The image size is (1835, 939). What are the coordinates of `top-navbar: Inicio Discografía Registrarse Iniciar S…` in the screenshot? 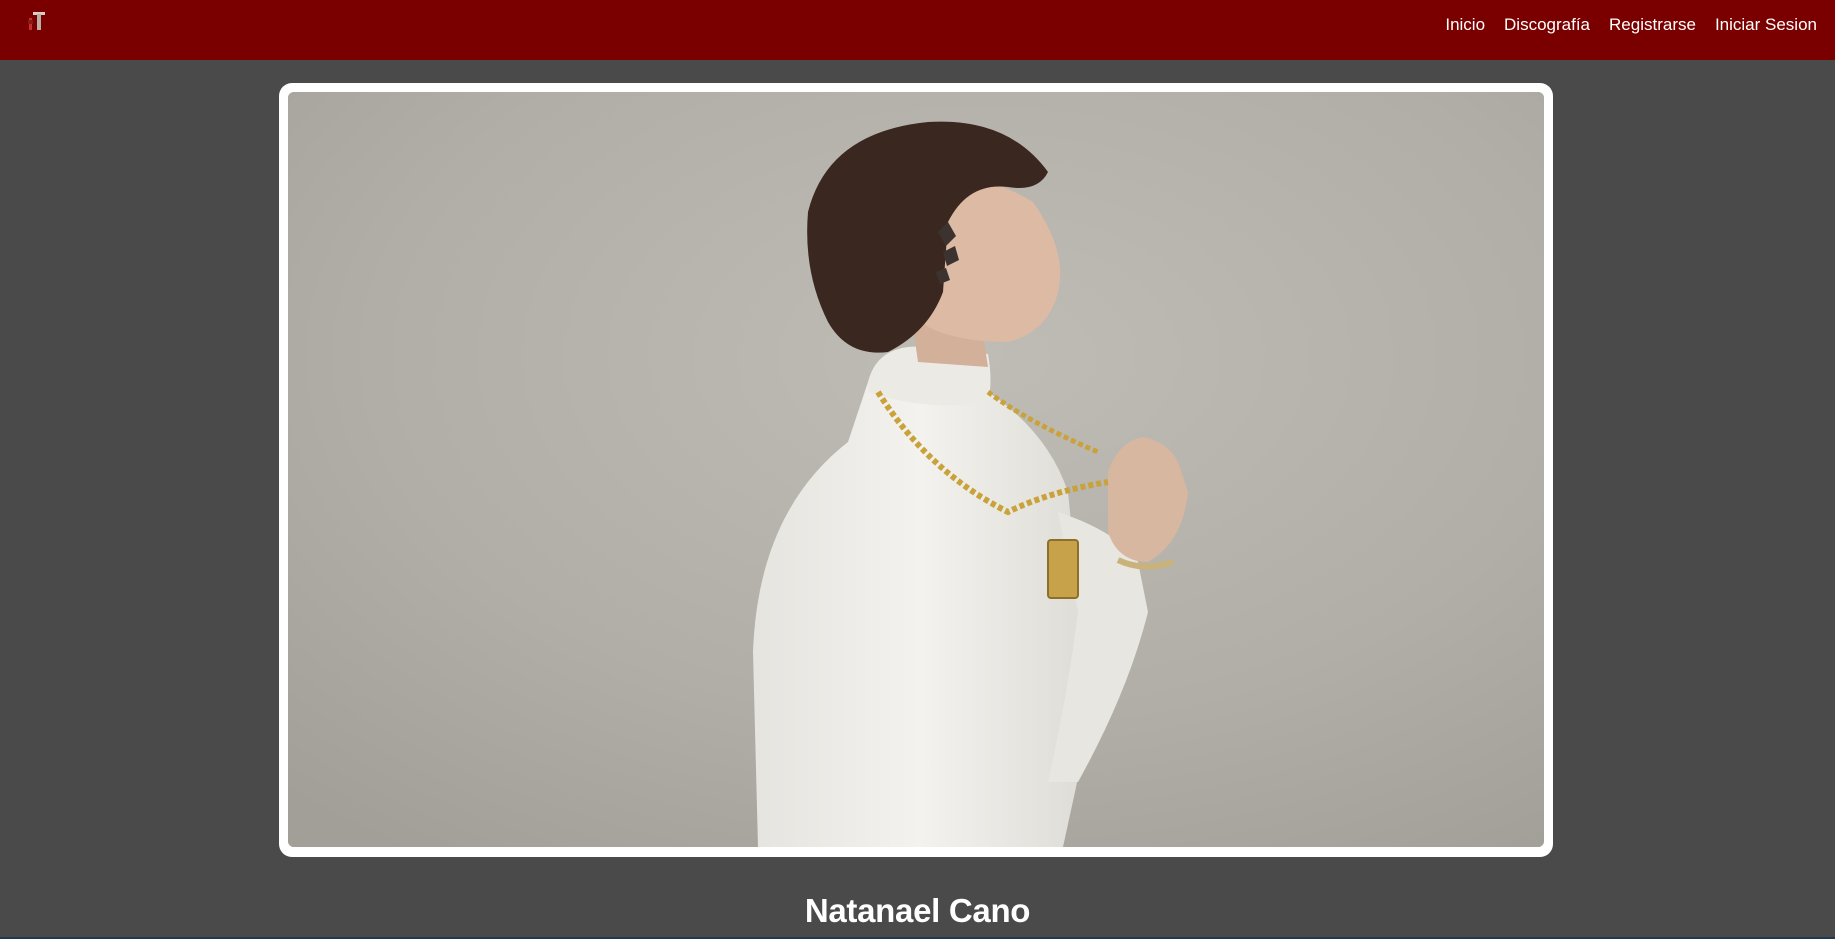 It's located at (917, 30).